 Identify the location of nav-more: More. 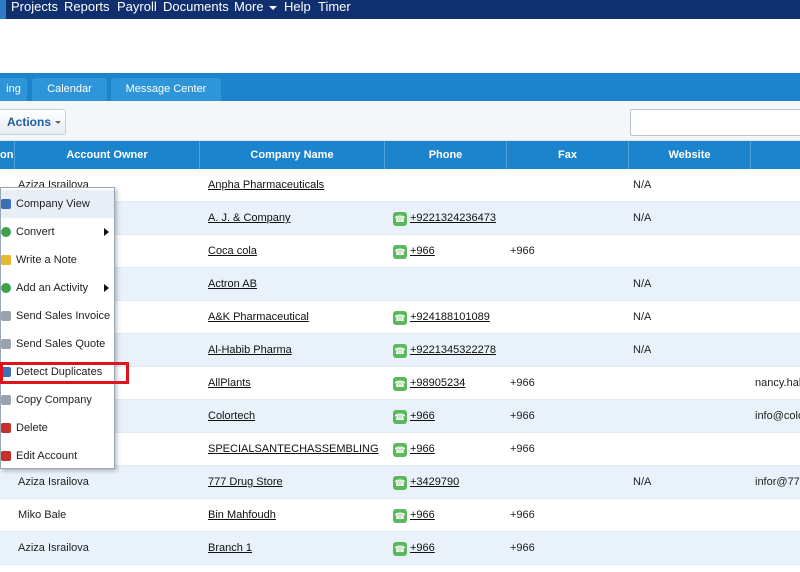
(255, 9).